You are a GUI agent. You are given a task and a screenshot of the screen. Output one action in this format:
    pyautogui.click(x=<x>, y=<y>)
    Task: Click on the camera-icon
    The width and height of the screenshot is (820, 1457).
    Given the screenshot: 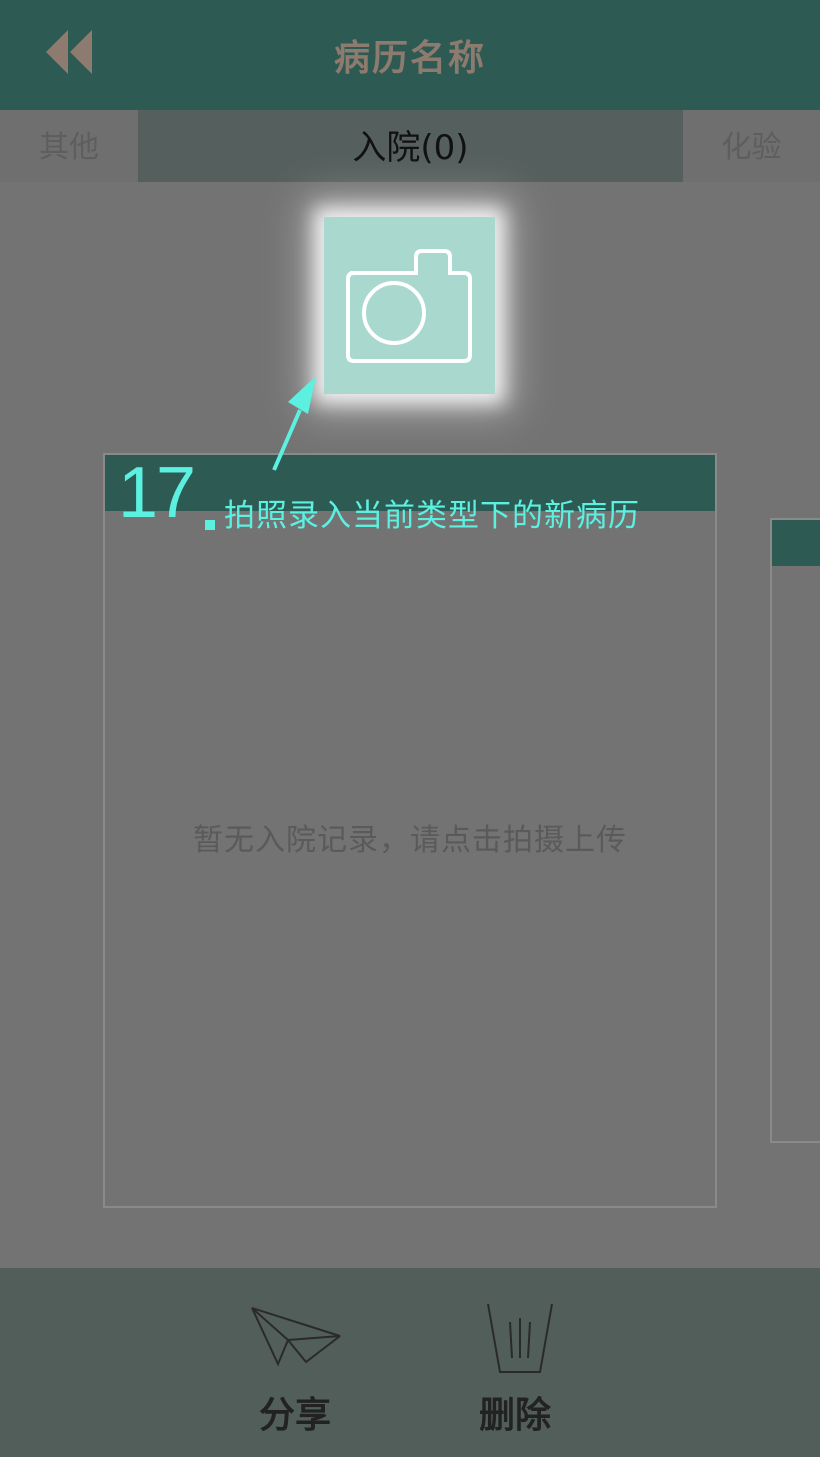 What is the action you would take?
    pyautogui.click(x=409, y=306)
    